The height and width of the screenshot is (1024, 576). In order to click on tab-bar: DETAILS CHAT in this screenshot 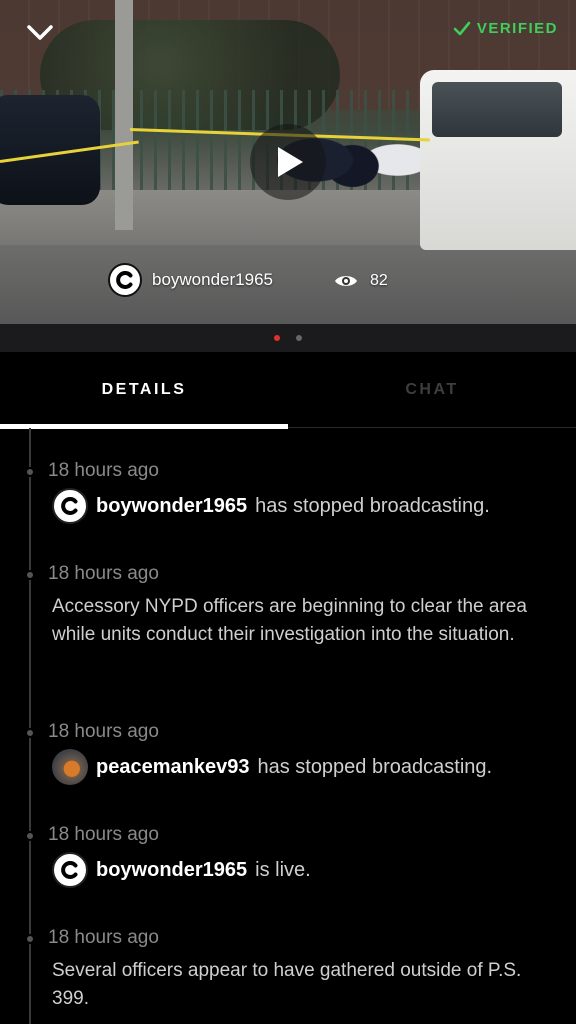, I will do `click(288, 390)`.